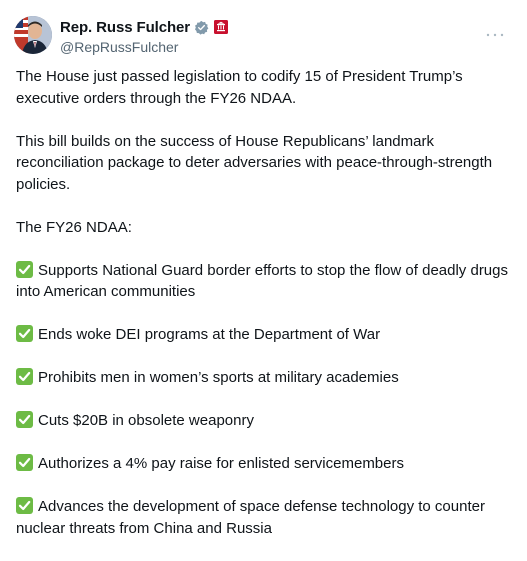 The height and width of the screenshot is (561, 527). I want to click on name-row: Rep. Russ Fulcher, so click(144, 27).